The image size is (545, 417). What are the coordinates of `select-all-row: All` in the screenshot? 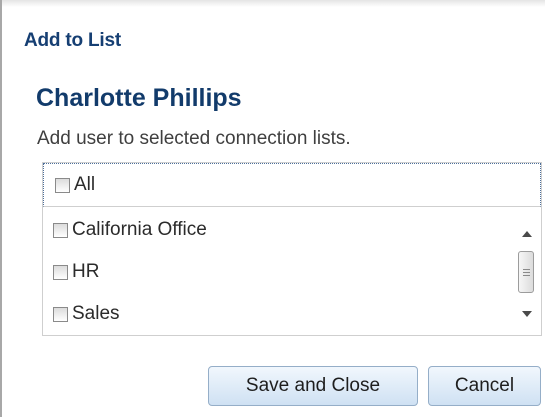 It's located at (292, 185).